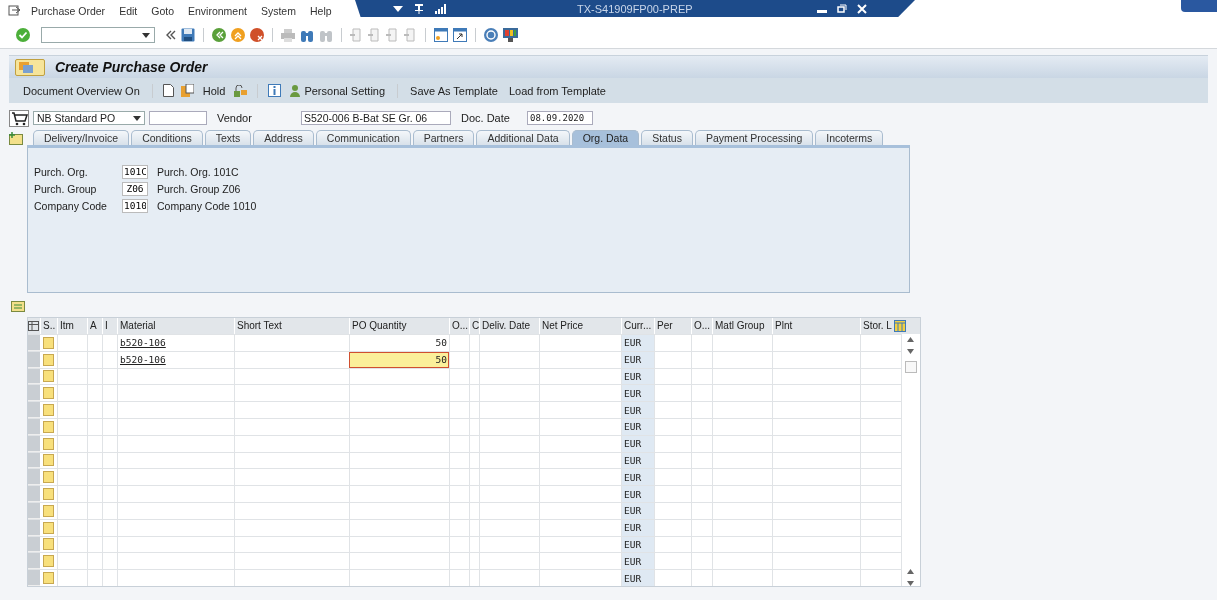 This screenshot has width=1217, height=600. Describe the element at coordinates (320, 11) in the screenshot. I see `menu-item: Help` at that location.